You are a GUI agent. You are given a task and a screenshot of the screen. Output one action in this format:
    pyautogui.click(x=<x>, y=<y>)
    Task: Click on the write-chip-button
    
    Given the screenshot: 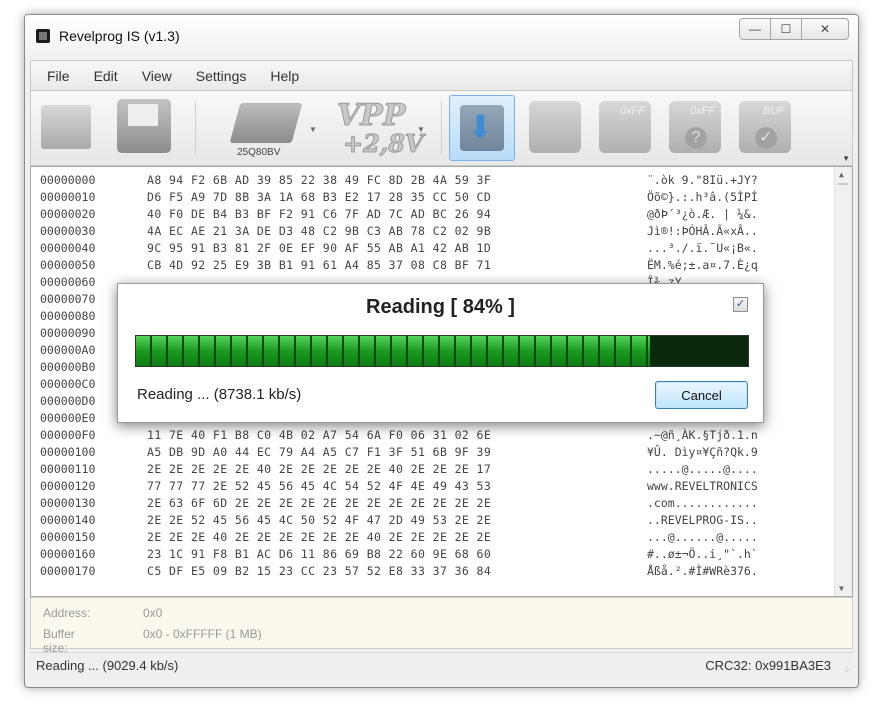 What is the action you would take?
    pyautogui.click(x=555, y=127)
    